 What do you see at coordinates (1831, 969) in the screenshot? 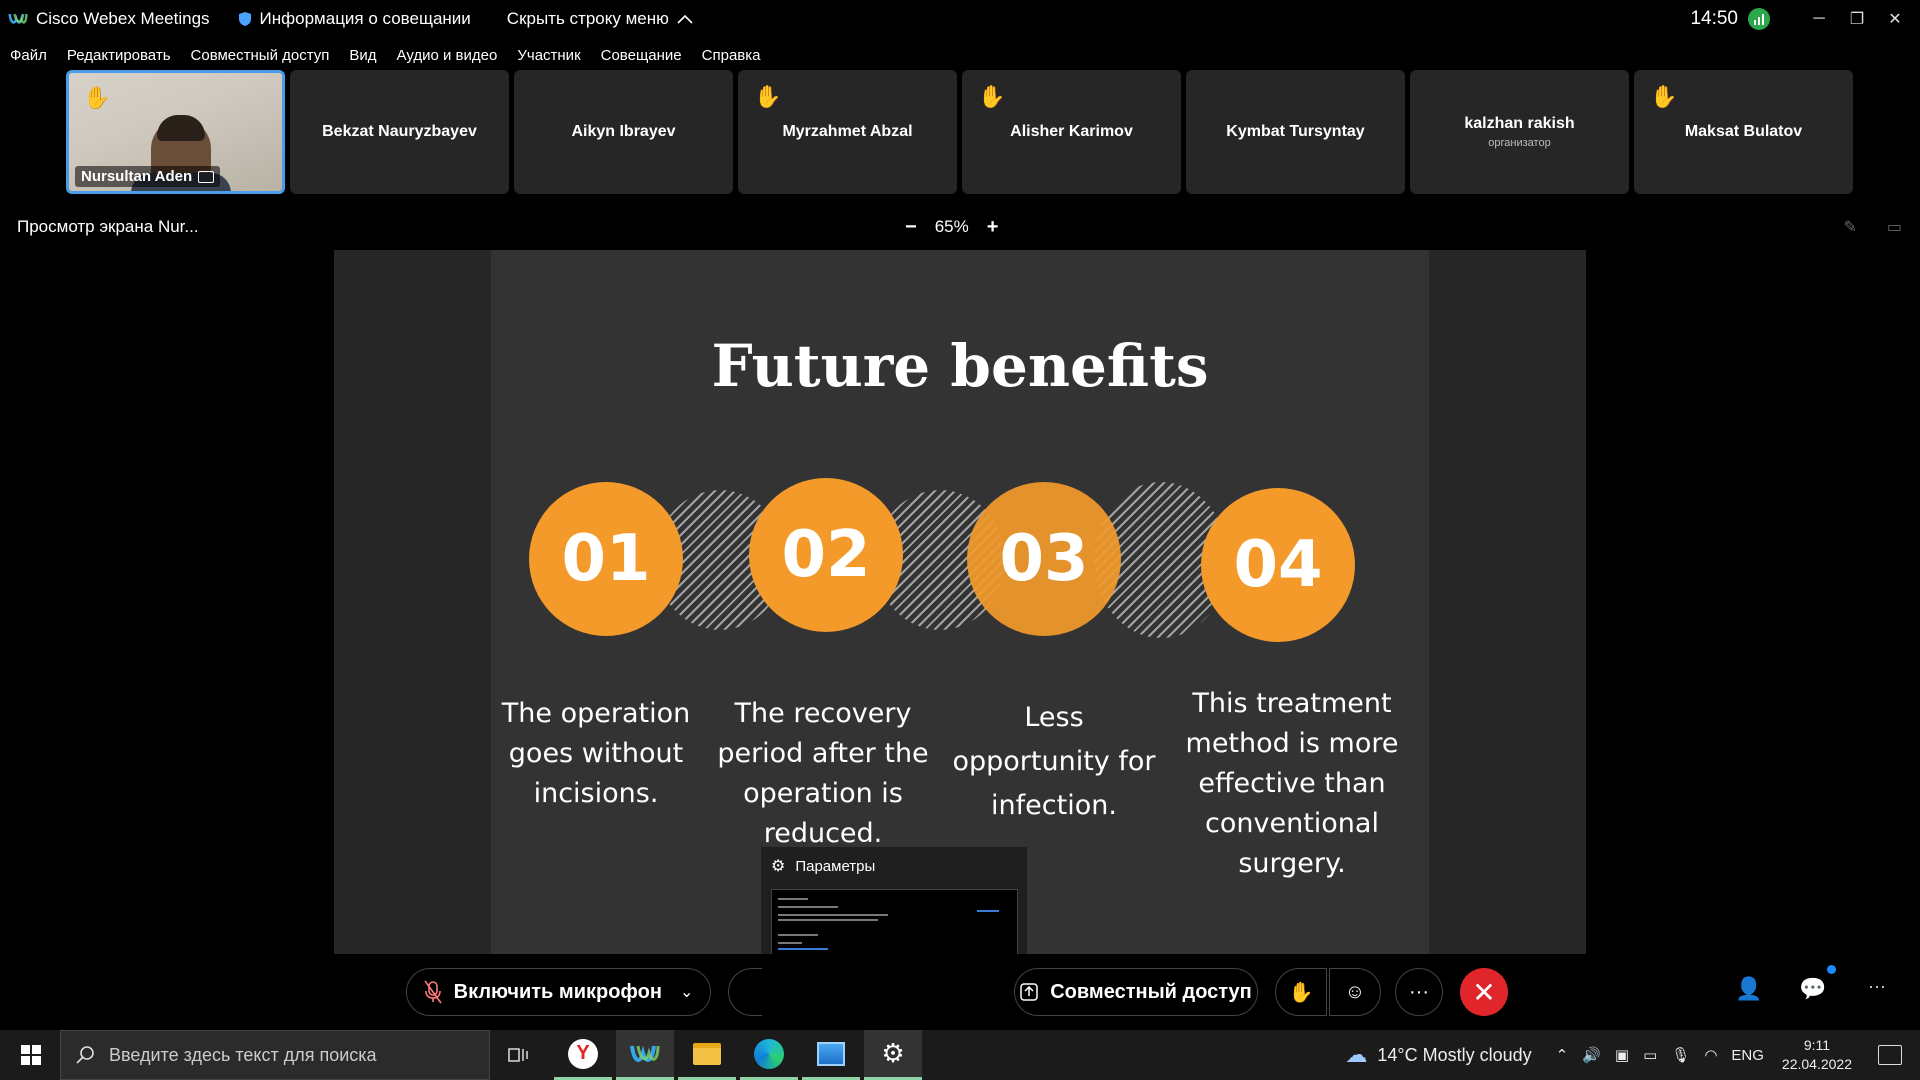
I see `chat-notification-dot` at bounding box center [1831, 969].